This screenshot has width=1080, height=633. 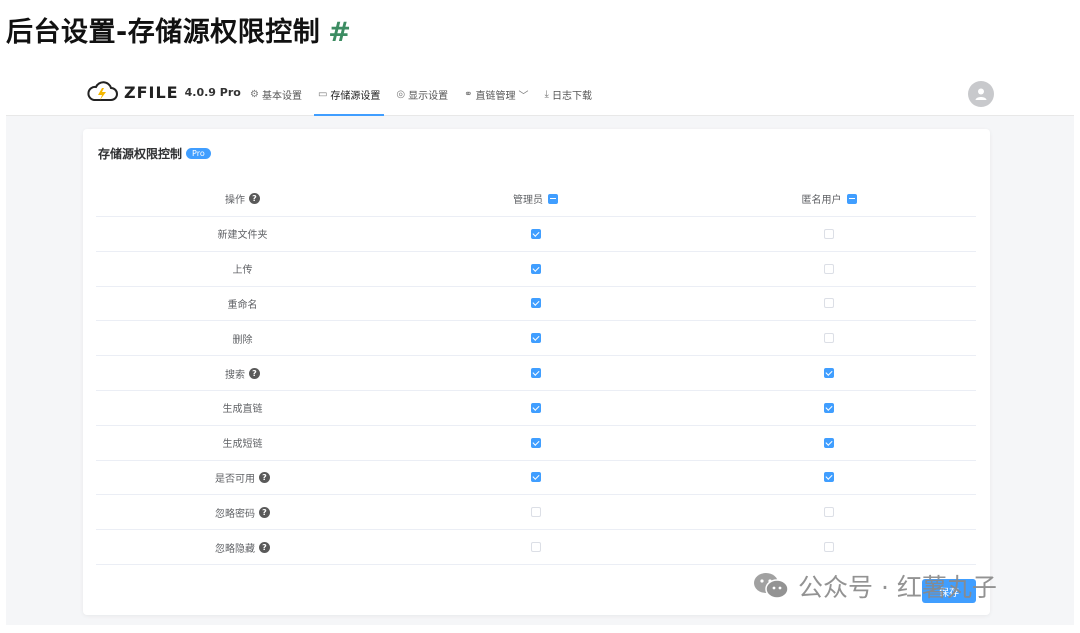 I want to click on chevron-down-icon: ﹀, so click(x=523, y=96).